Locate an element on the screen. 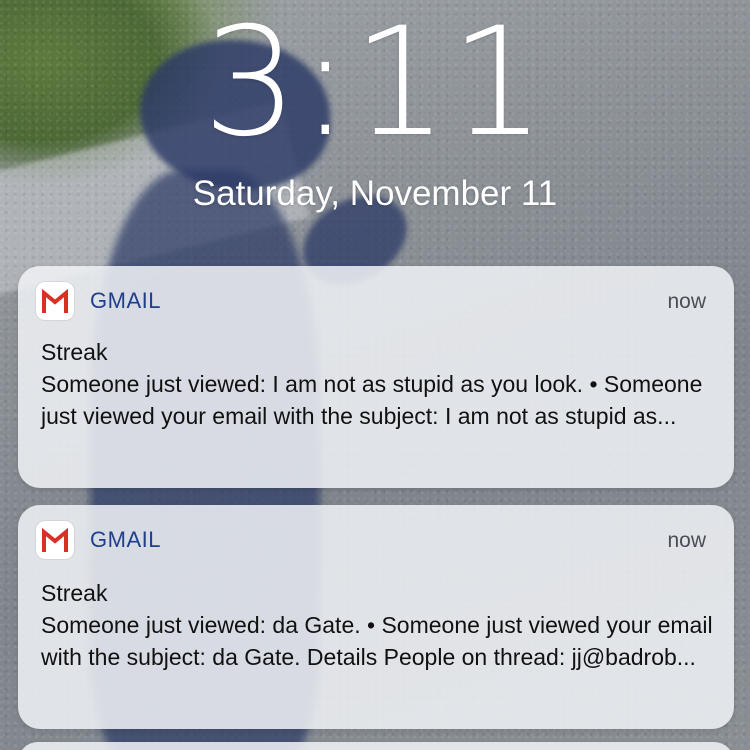 The width and height of the screenshot is (750, 750). notification-card-partial is located at coordinates (376, 746).